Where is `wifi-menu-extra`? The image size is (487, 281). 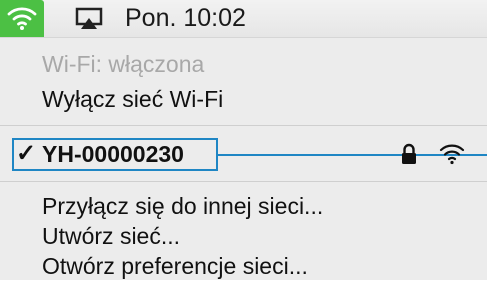
wifi-menu-extra is located at coordinates (22, 18).